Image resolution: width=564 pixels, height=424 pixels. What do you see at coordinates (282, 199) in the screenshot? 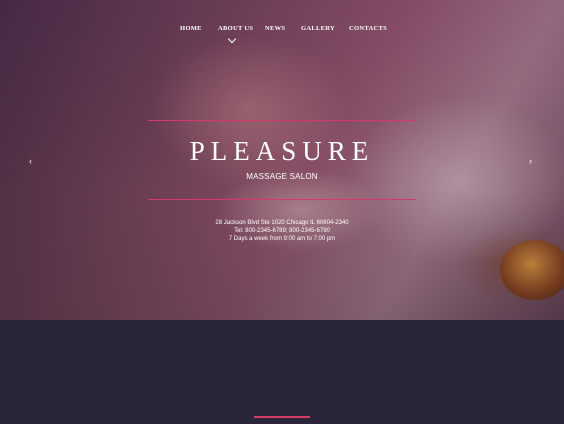
I see `divider-bottom` at bounding box center [282, 199].